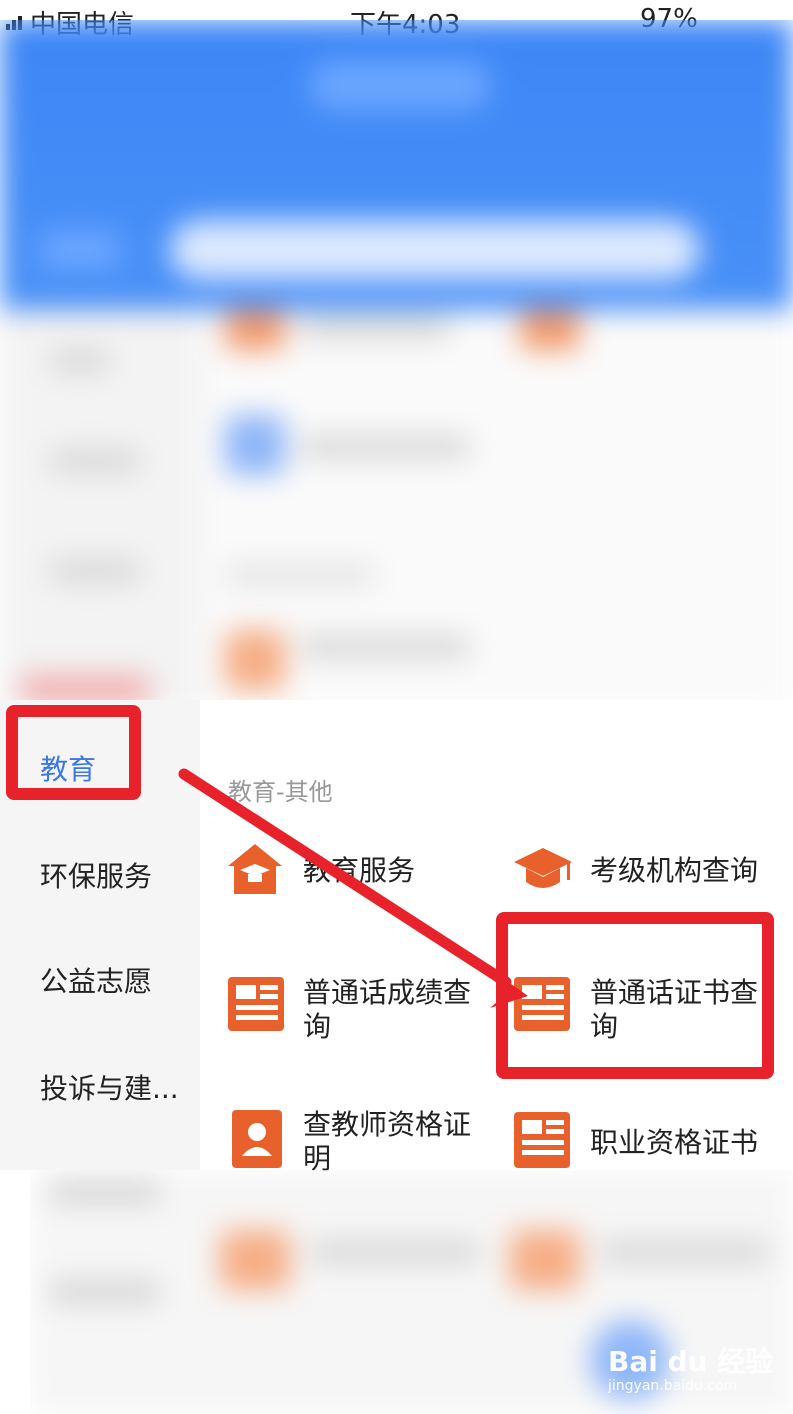 This screenshot has height=1414, width=793. I want to click on baidu-watermark: Bai du 经验 jingyan.baidu.com, so click(691, 1369).